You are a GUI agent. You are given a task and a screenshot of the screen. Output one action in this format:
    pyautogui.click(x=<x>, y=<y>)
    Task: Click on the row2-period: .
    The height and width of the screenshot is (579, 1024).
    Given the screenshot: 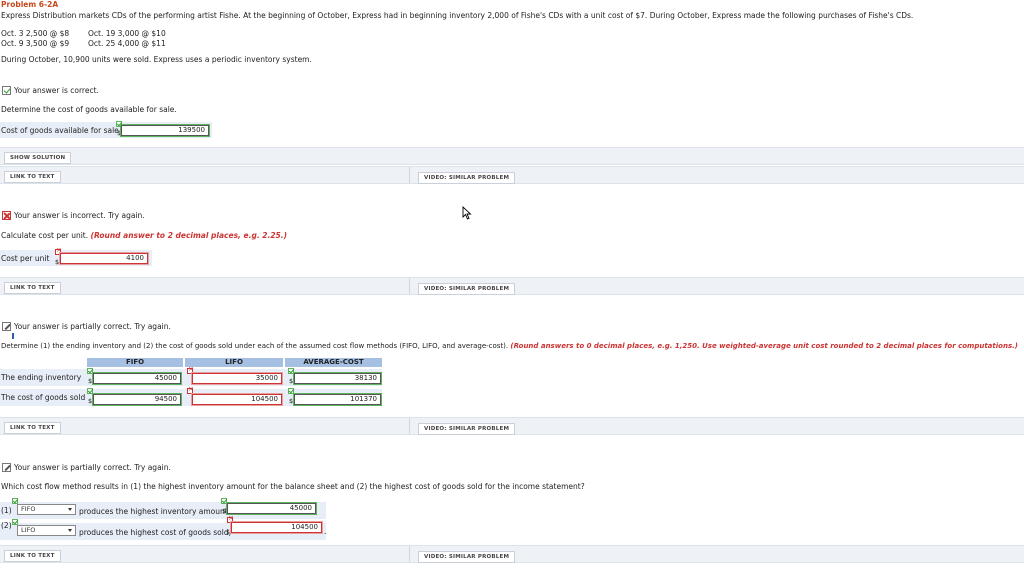 What is the action you would take?
    pyautogui.click(x=325, y=531)
    